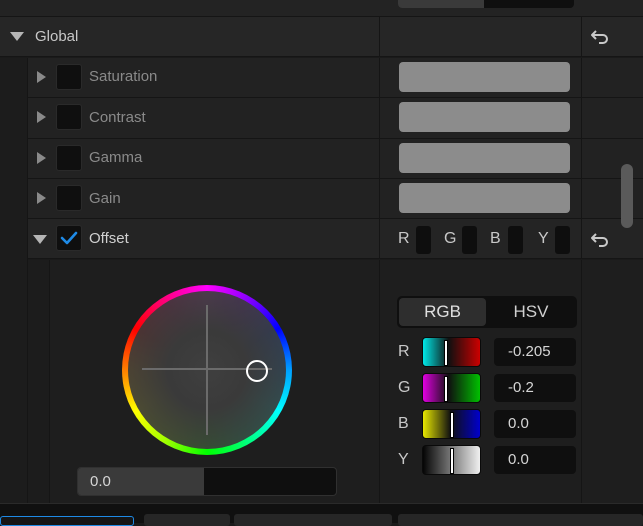 This screenshot has height=526, width=643. I want to click on channel-label-b: B, so click(495, 238).